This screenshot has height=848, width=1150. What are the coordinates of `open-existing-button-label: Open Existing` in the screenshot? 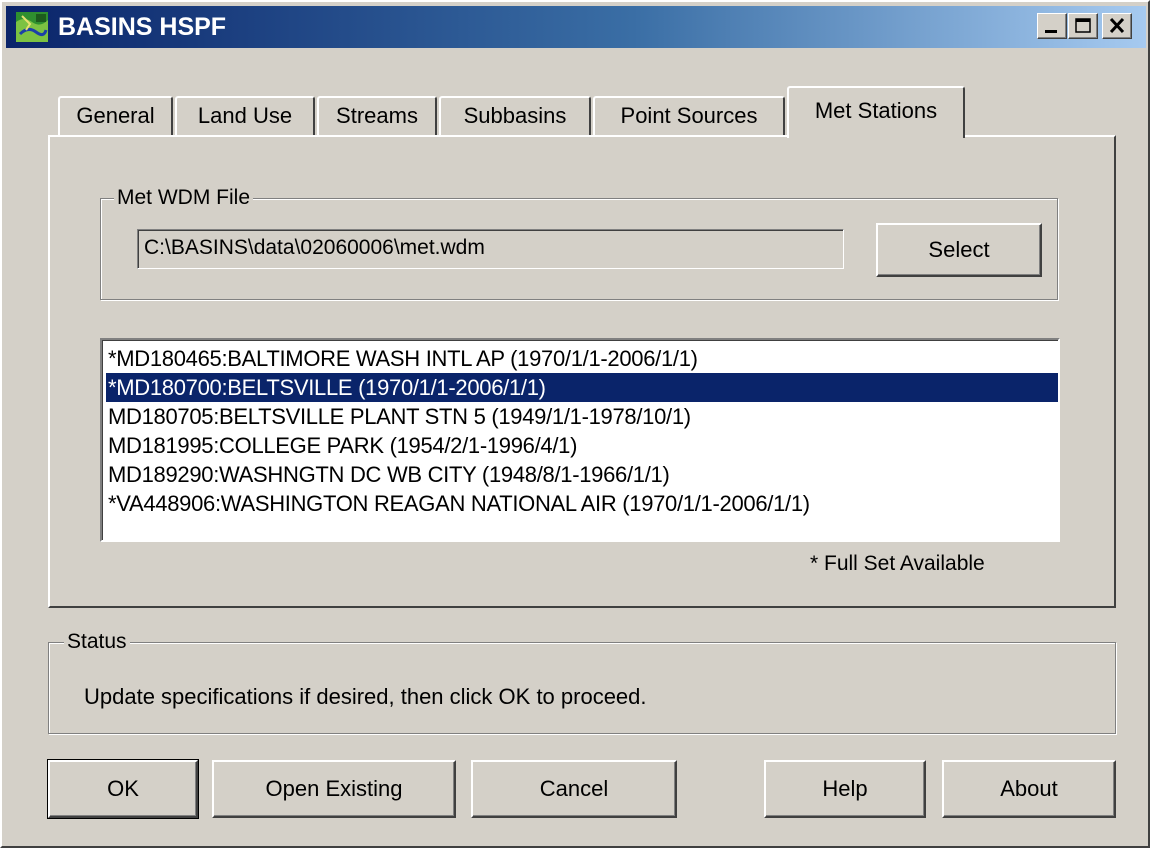 It's located at (334, 788).